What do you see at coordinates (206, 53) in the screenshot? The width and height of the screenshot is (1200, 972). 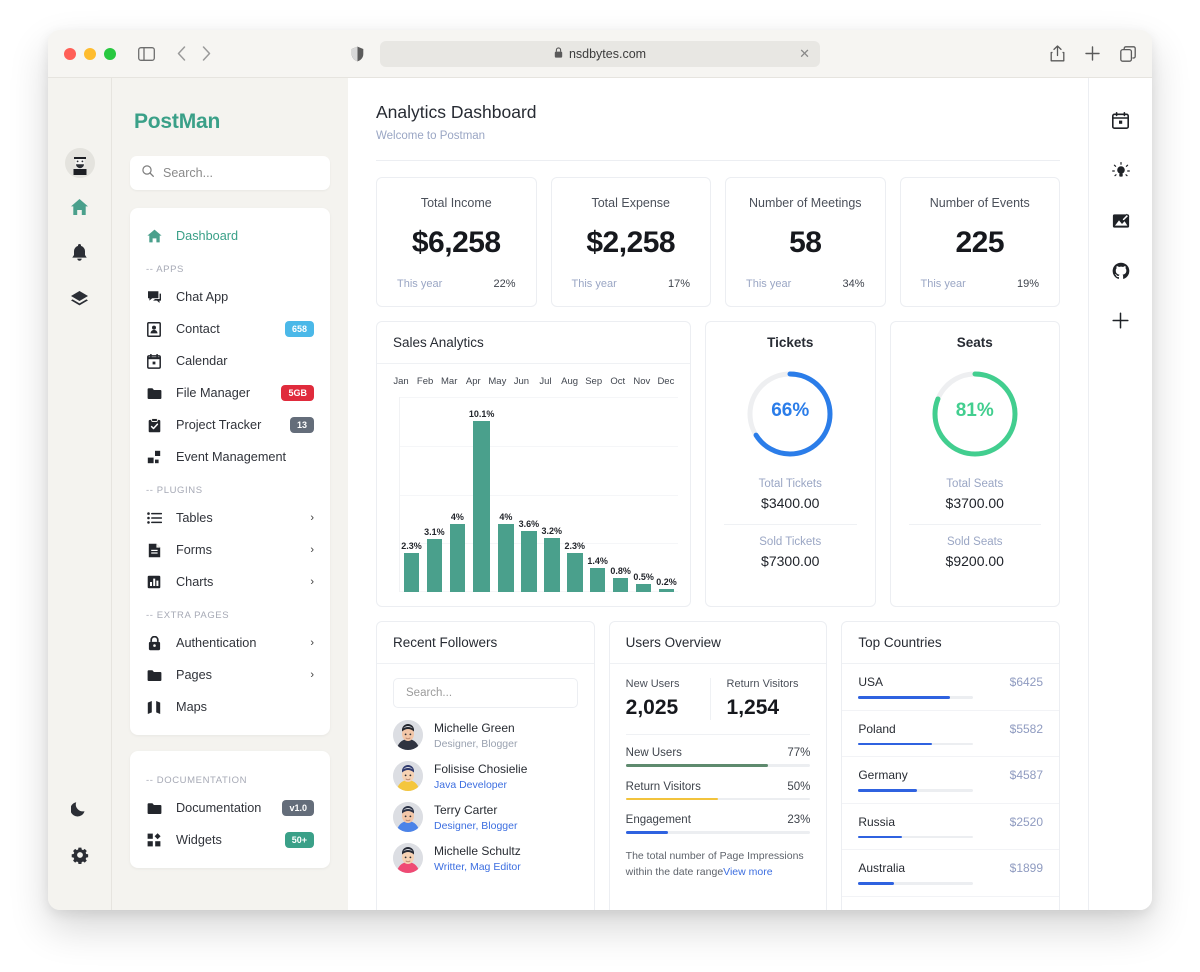 I see `chevron-right-icon` at bounding box center [206, 53].